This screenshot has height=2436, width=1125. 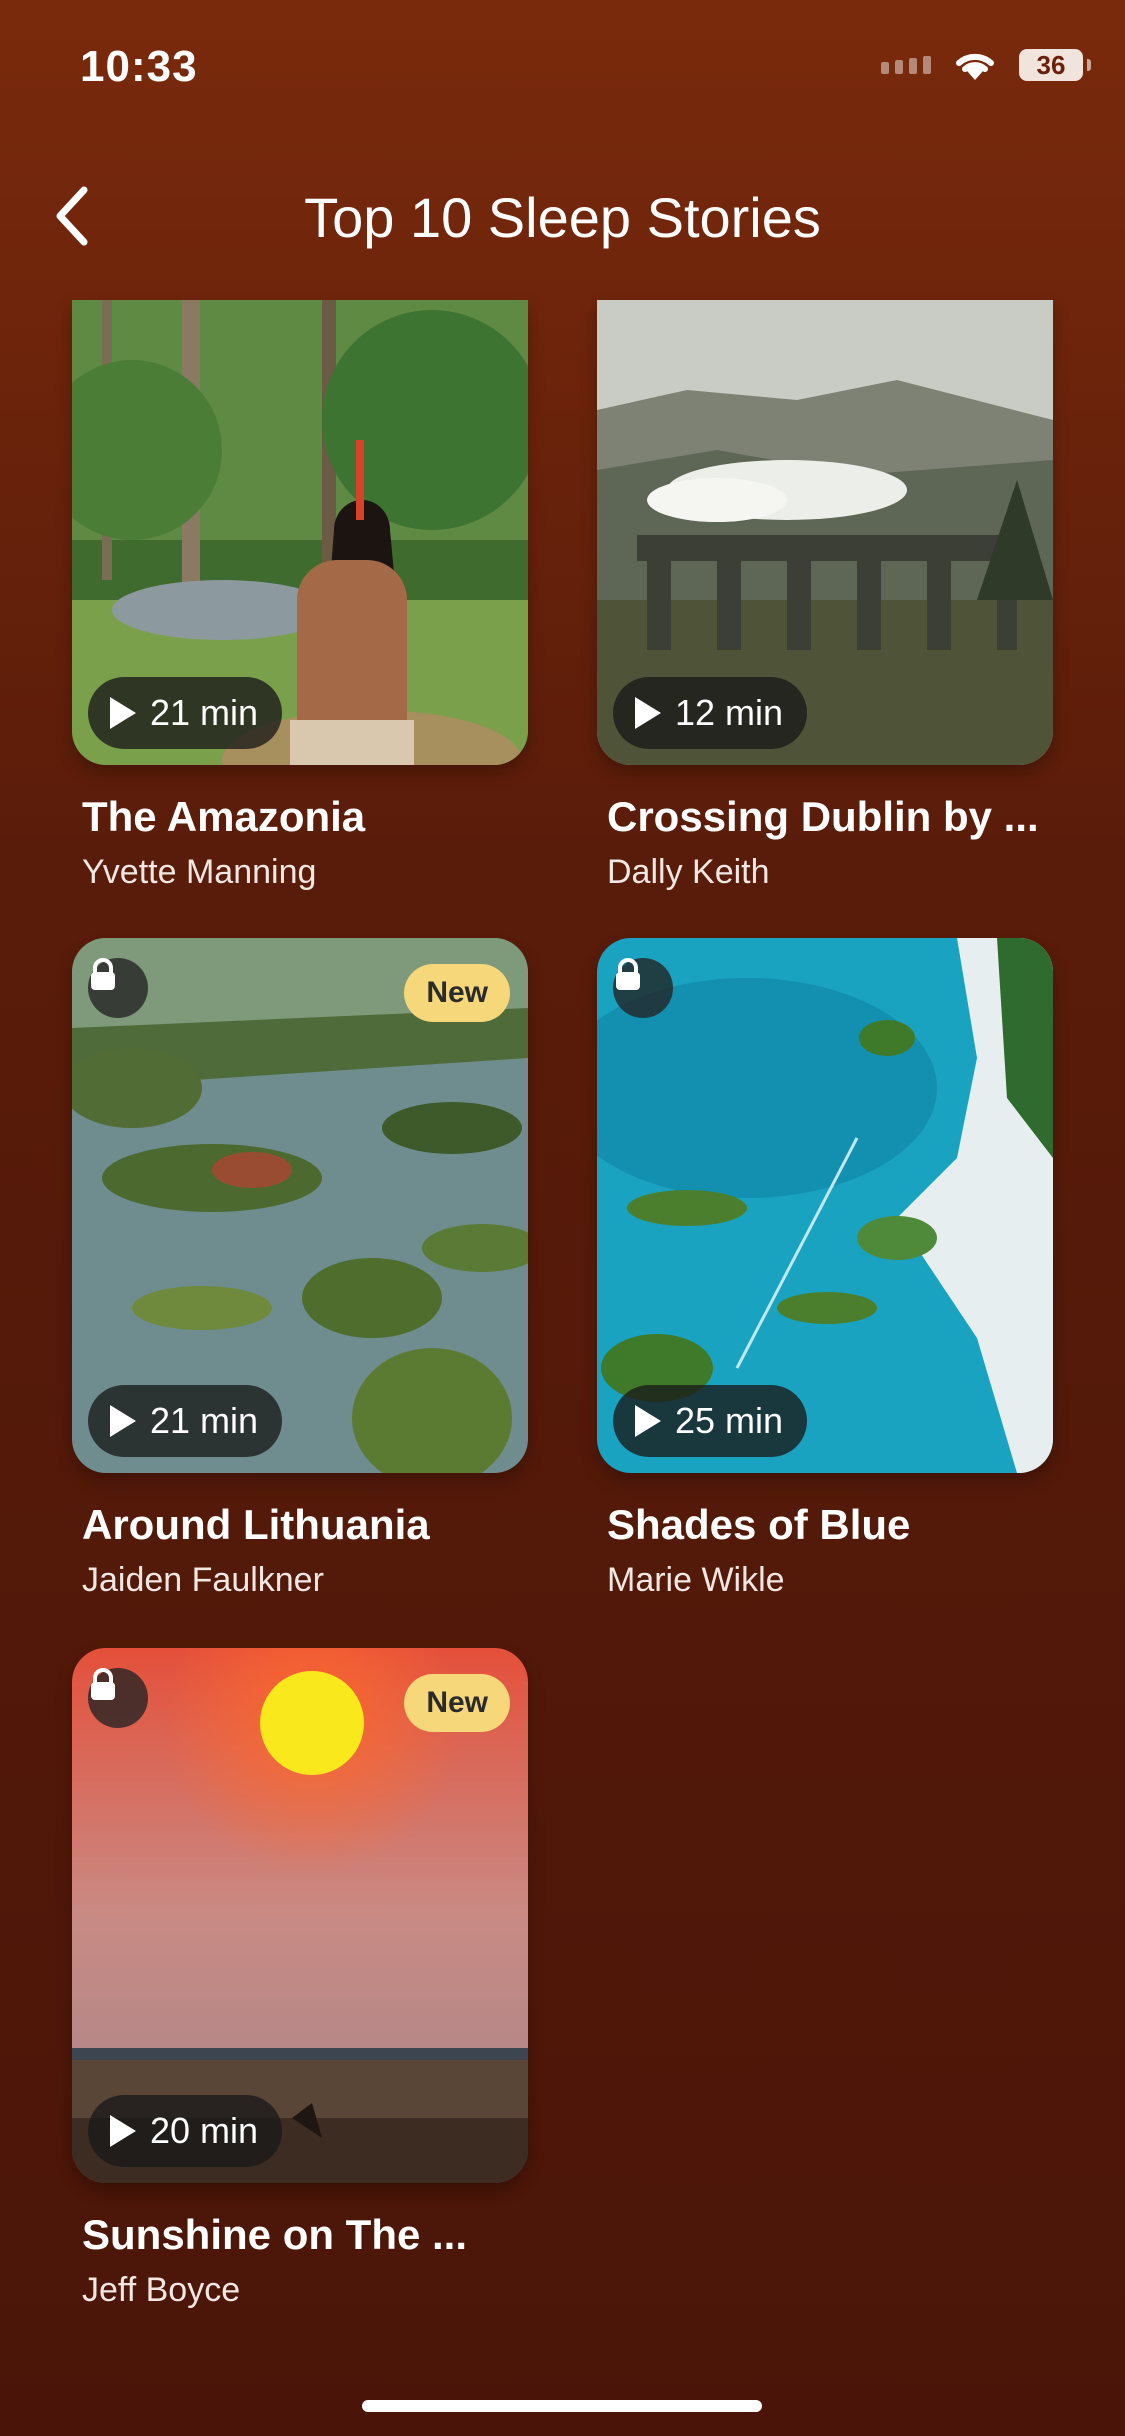 What do you see at coordinates (161, 2290) in the screenshot?
I see `story-author: Jeff Boyce` at bounding box center [161, 2290].